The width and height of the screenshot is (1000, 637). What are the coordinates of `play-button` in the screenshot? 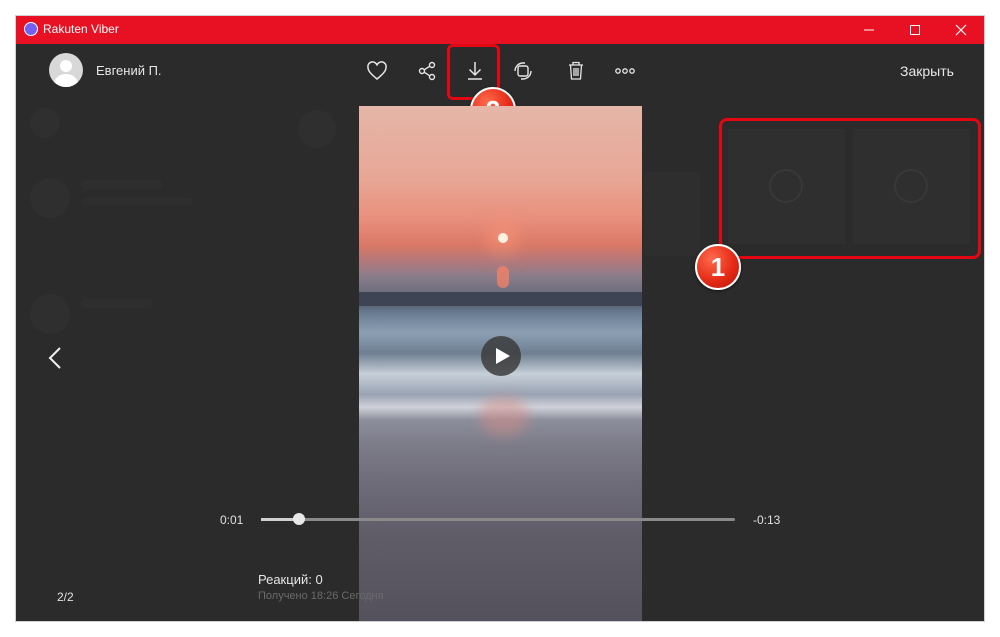 It's located at (501, 356).